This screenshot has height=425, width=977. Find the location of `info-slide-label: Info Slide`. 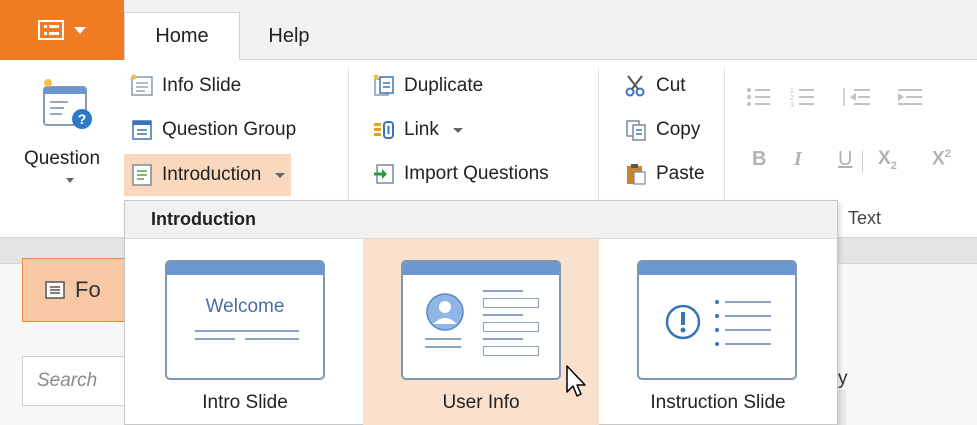

info-slide-label: Info Slide is located at coordinates (202, 85).